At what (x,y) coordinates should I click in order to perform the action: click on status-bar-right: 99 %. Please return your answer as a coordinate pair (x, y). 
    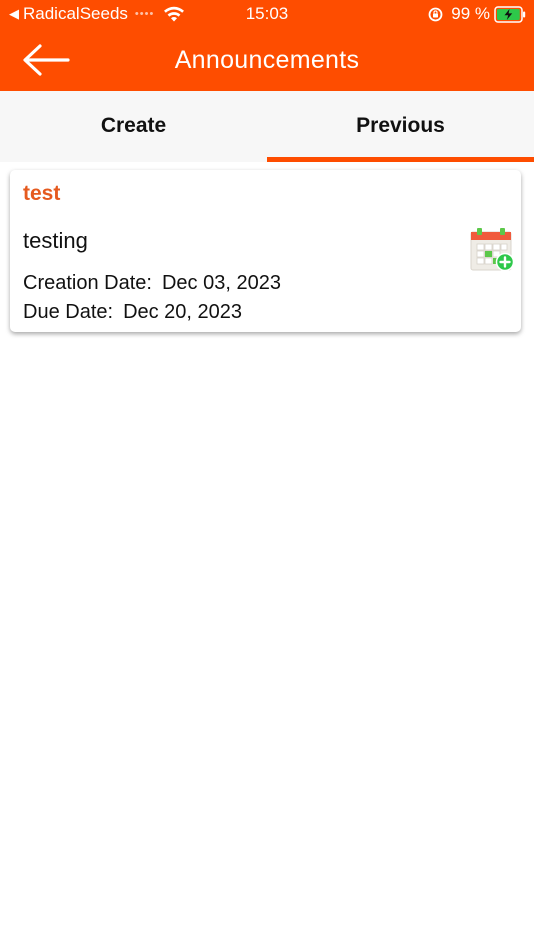
    Looking at the image, I should click on (477, 14).